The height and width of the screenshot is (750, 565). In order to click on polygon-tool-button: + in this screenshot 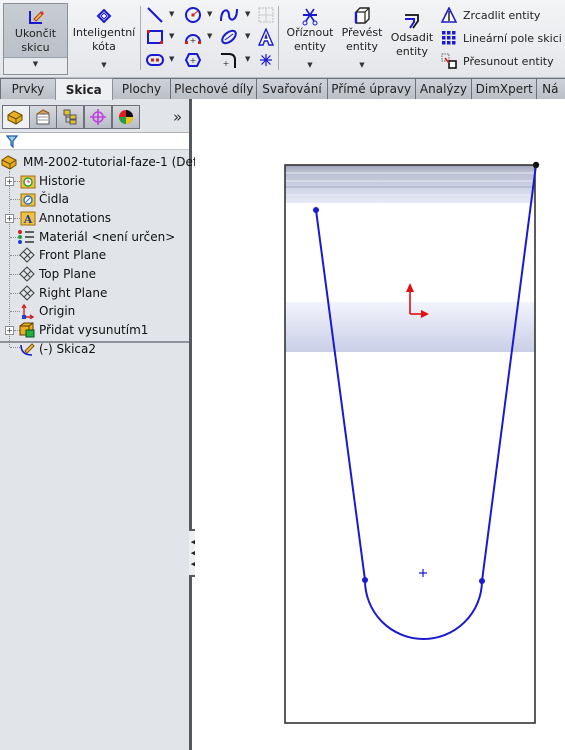, I will do `click(193, 60)`.